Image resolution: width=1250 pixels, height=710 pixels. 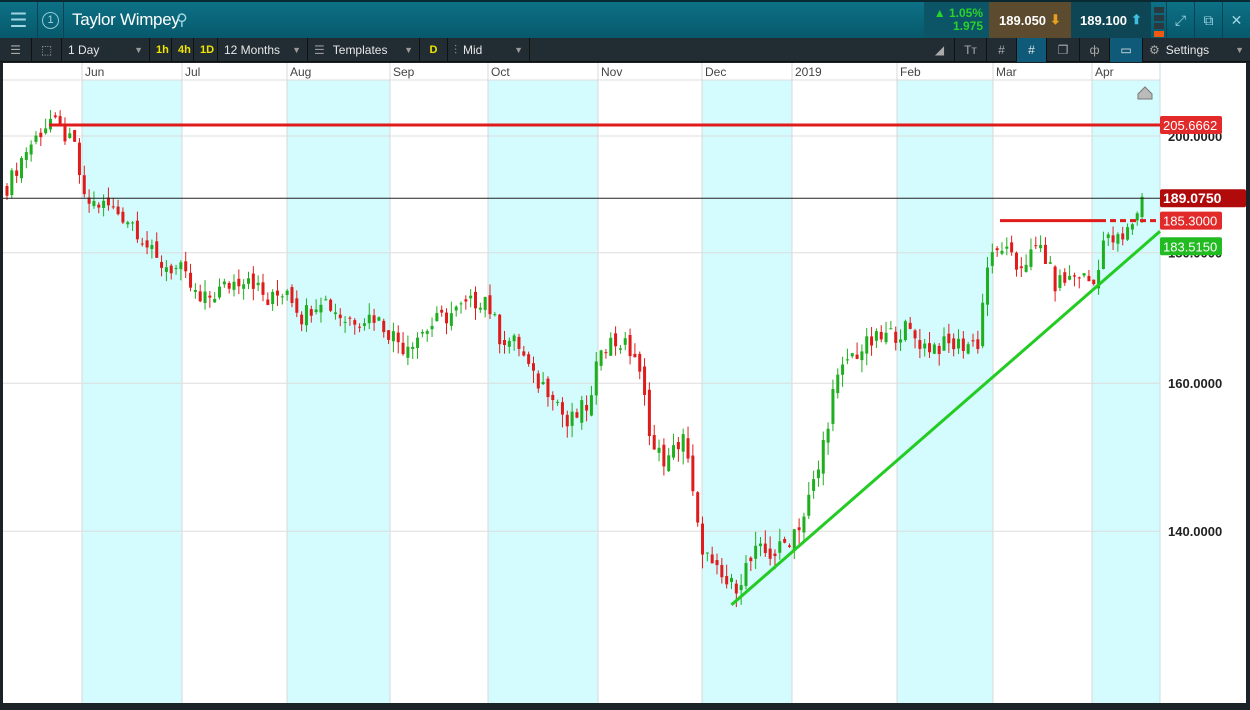 What do you see at coordinates (16, 50) in the screenshot?
I see `list-icon: ☰` at bounding box center [16, 50].